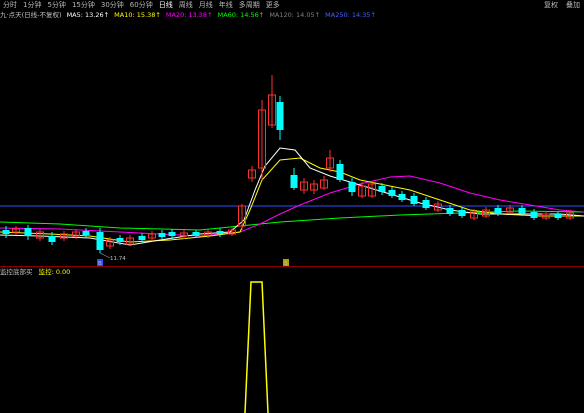 The image size is (584, 413). What do you see at coordinates (16, 272) in the screenshot?
I see `indicator-name: 监控底部买` at bounding box center [16, 272].